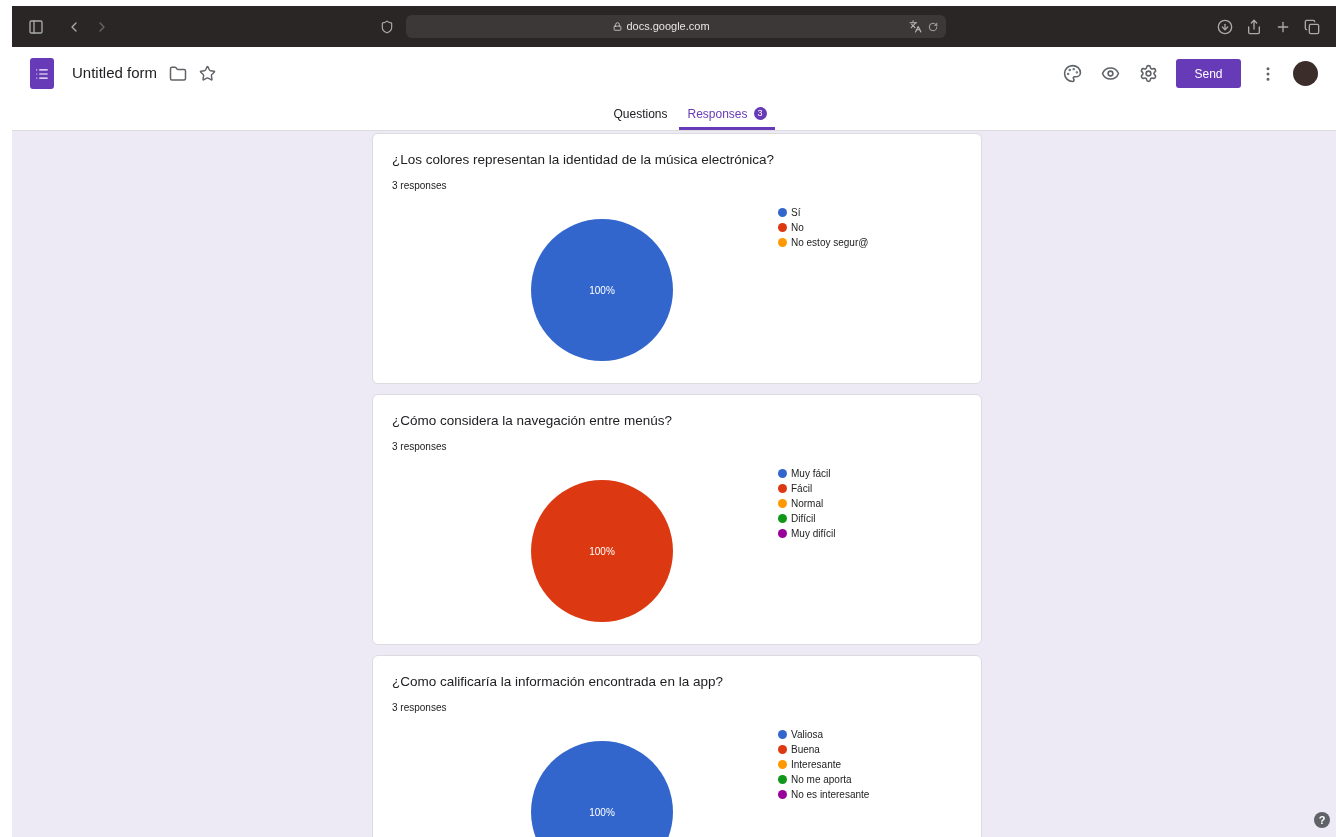 The image size is (1336, 837). I want to click on legend-label: Buena, so click(805, 750).